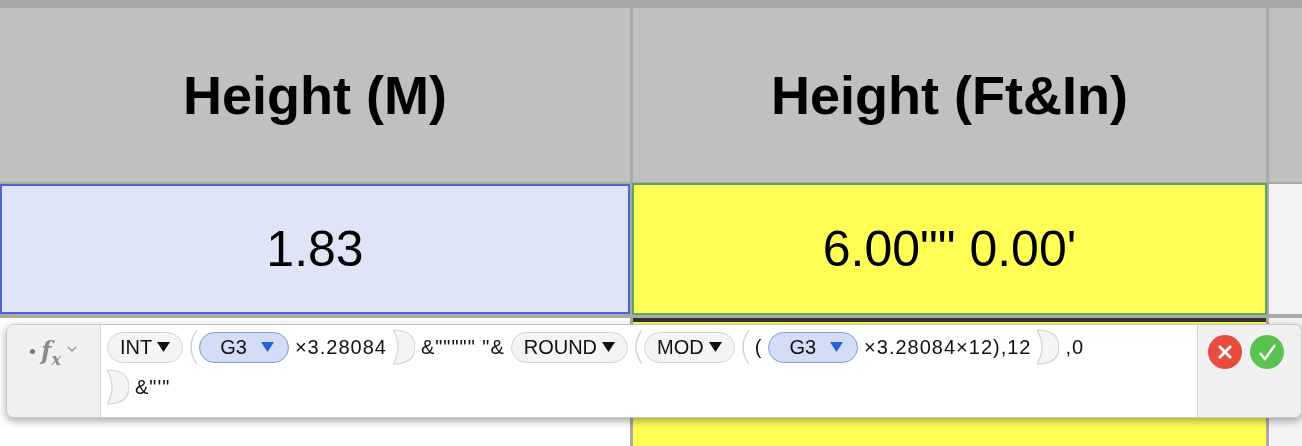  I want to click on accept-button, so click(1267, 352).